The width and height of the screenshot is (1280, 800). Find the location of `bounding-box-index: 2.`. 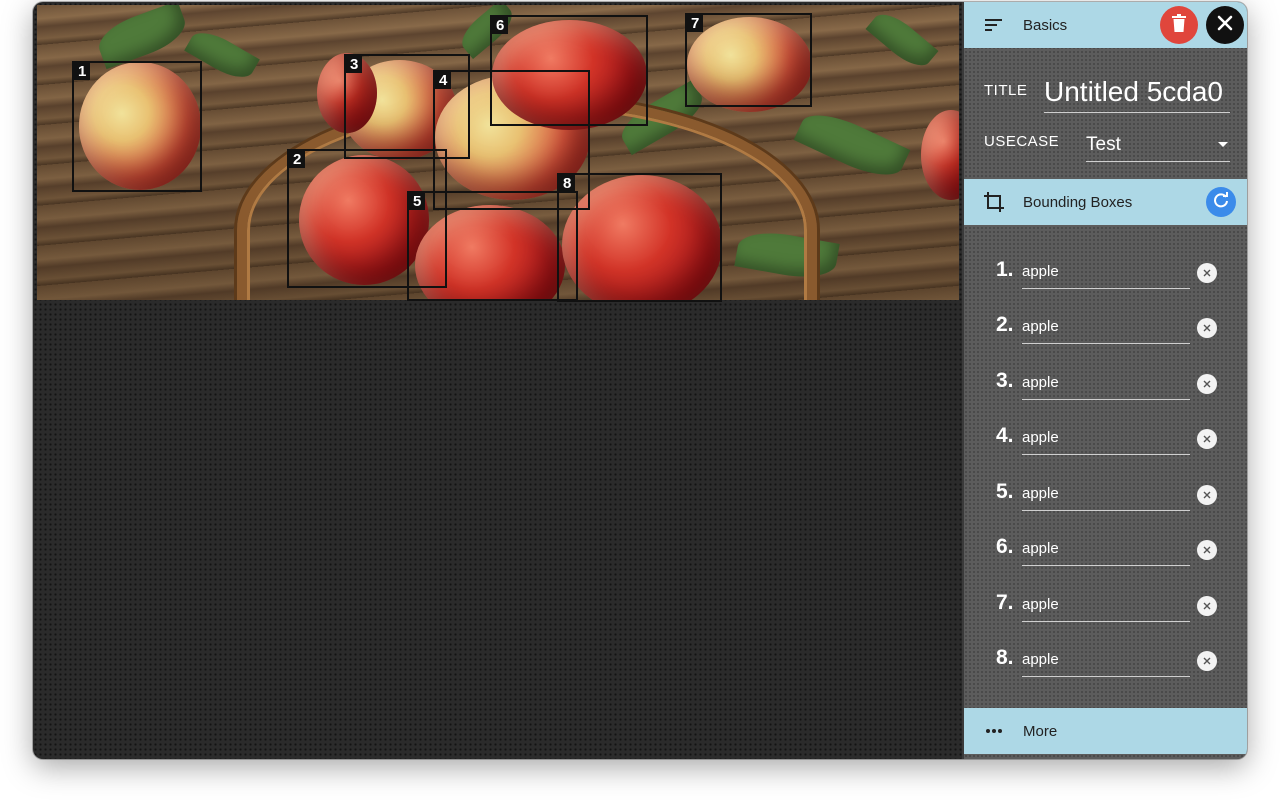

bounding-box-index: 2. is located at coordinates (1005, 324).